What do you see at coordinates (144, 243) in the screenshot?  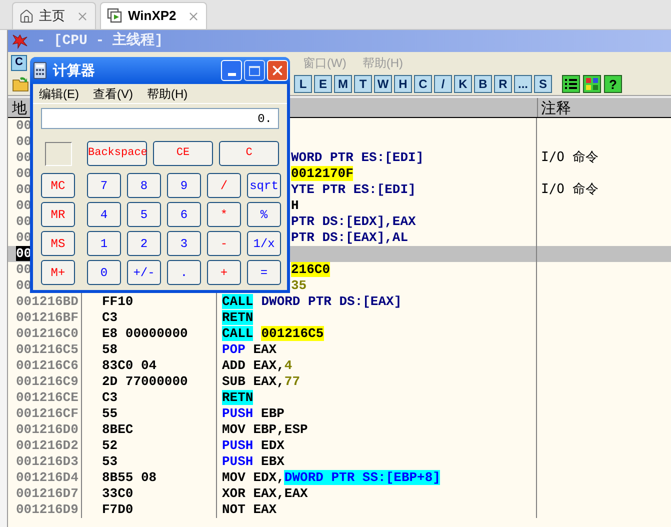 I see `calculator-key: 2` at bounding box center [144, 243].